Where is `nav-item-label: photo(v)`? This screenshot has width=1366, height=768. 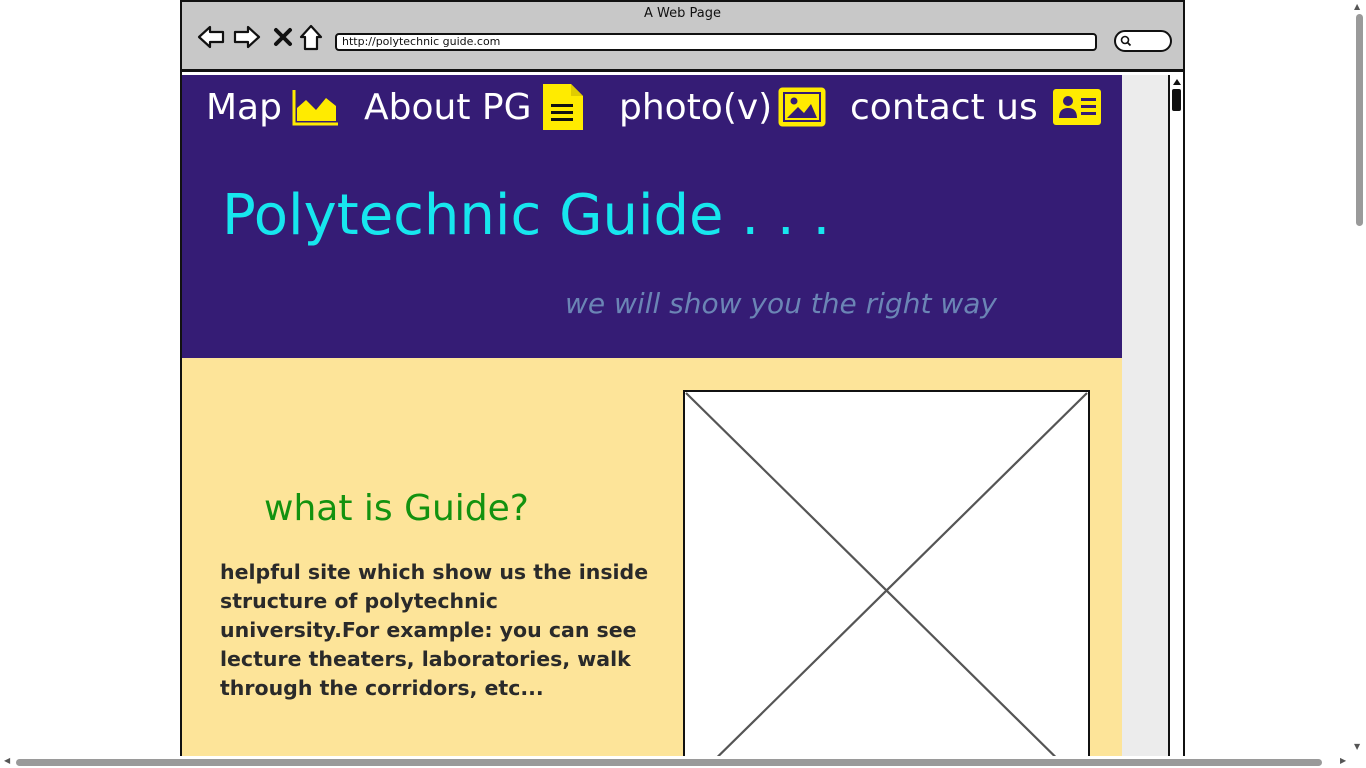 nav-item-label: photo(v) is located at coordinates (696, 107).